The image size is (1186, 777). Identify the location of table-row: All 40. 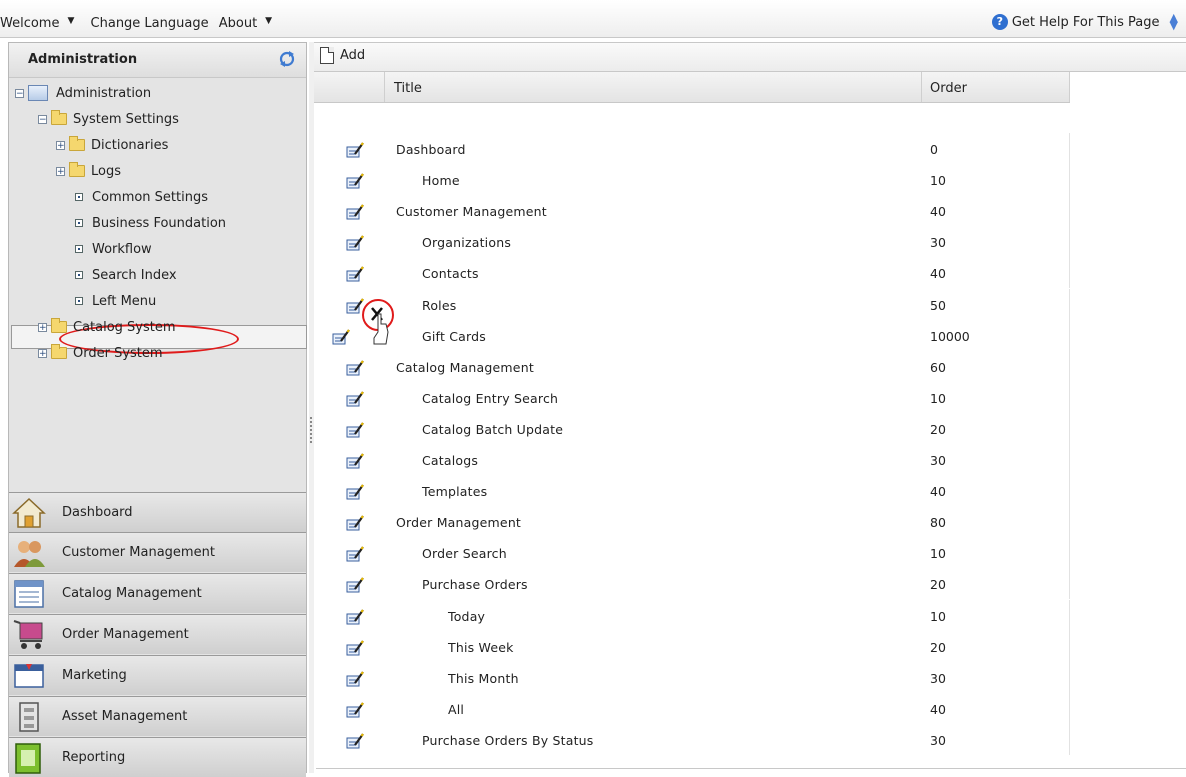
(692, 708).